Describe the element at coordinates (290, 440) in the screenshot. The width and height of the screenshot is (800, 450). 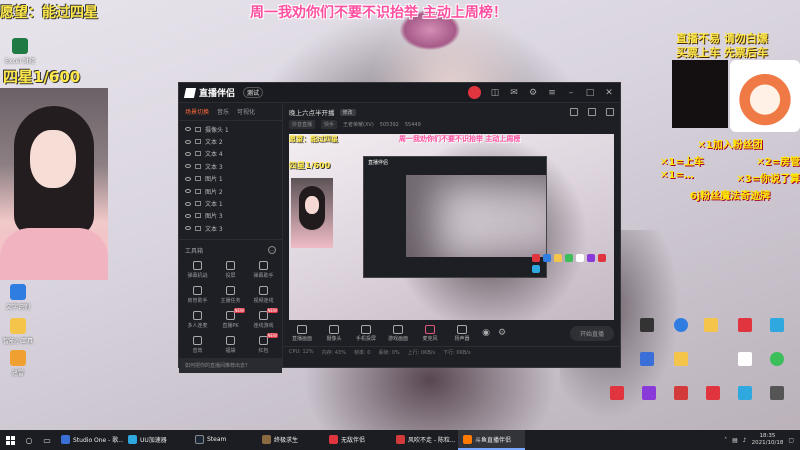
I see `taskbar-item: 终极求生` at that location.